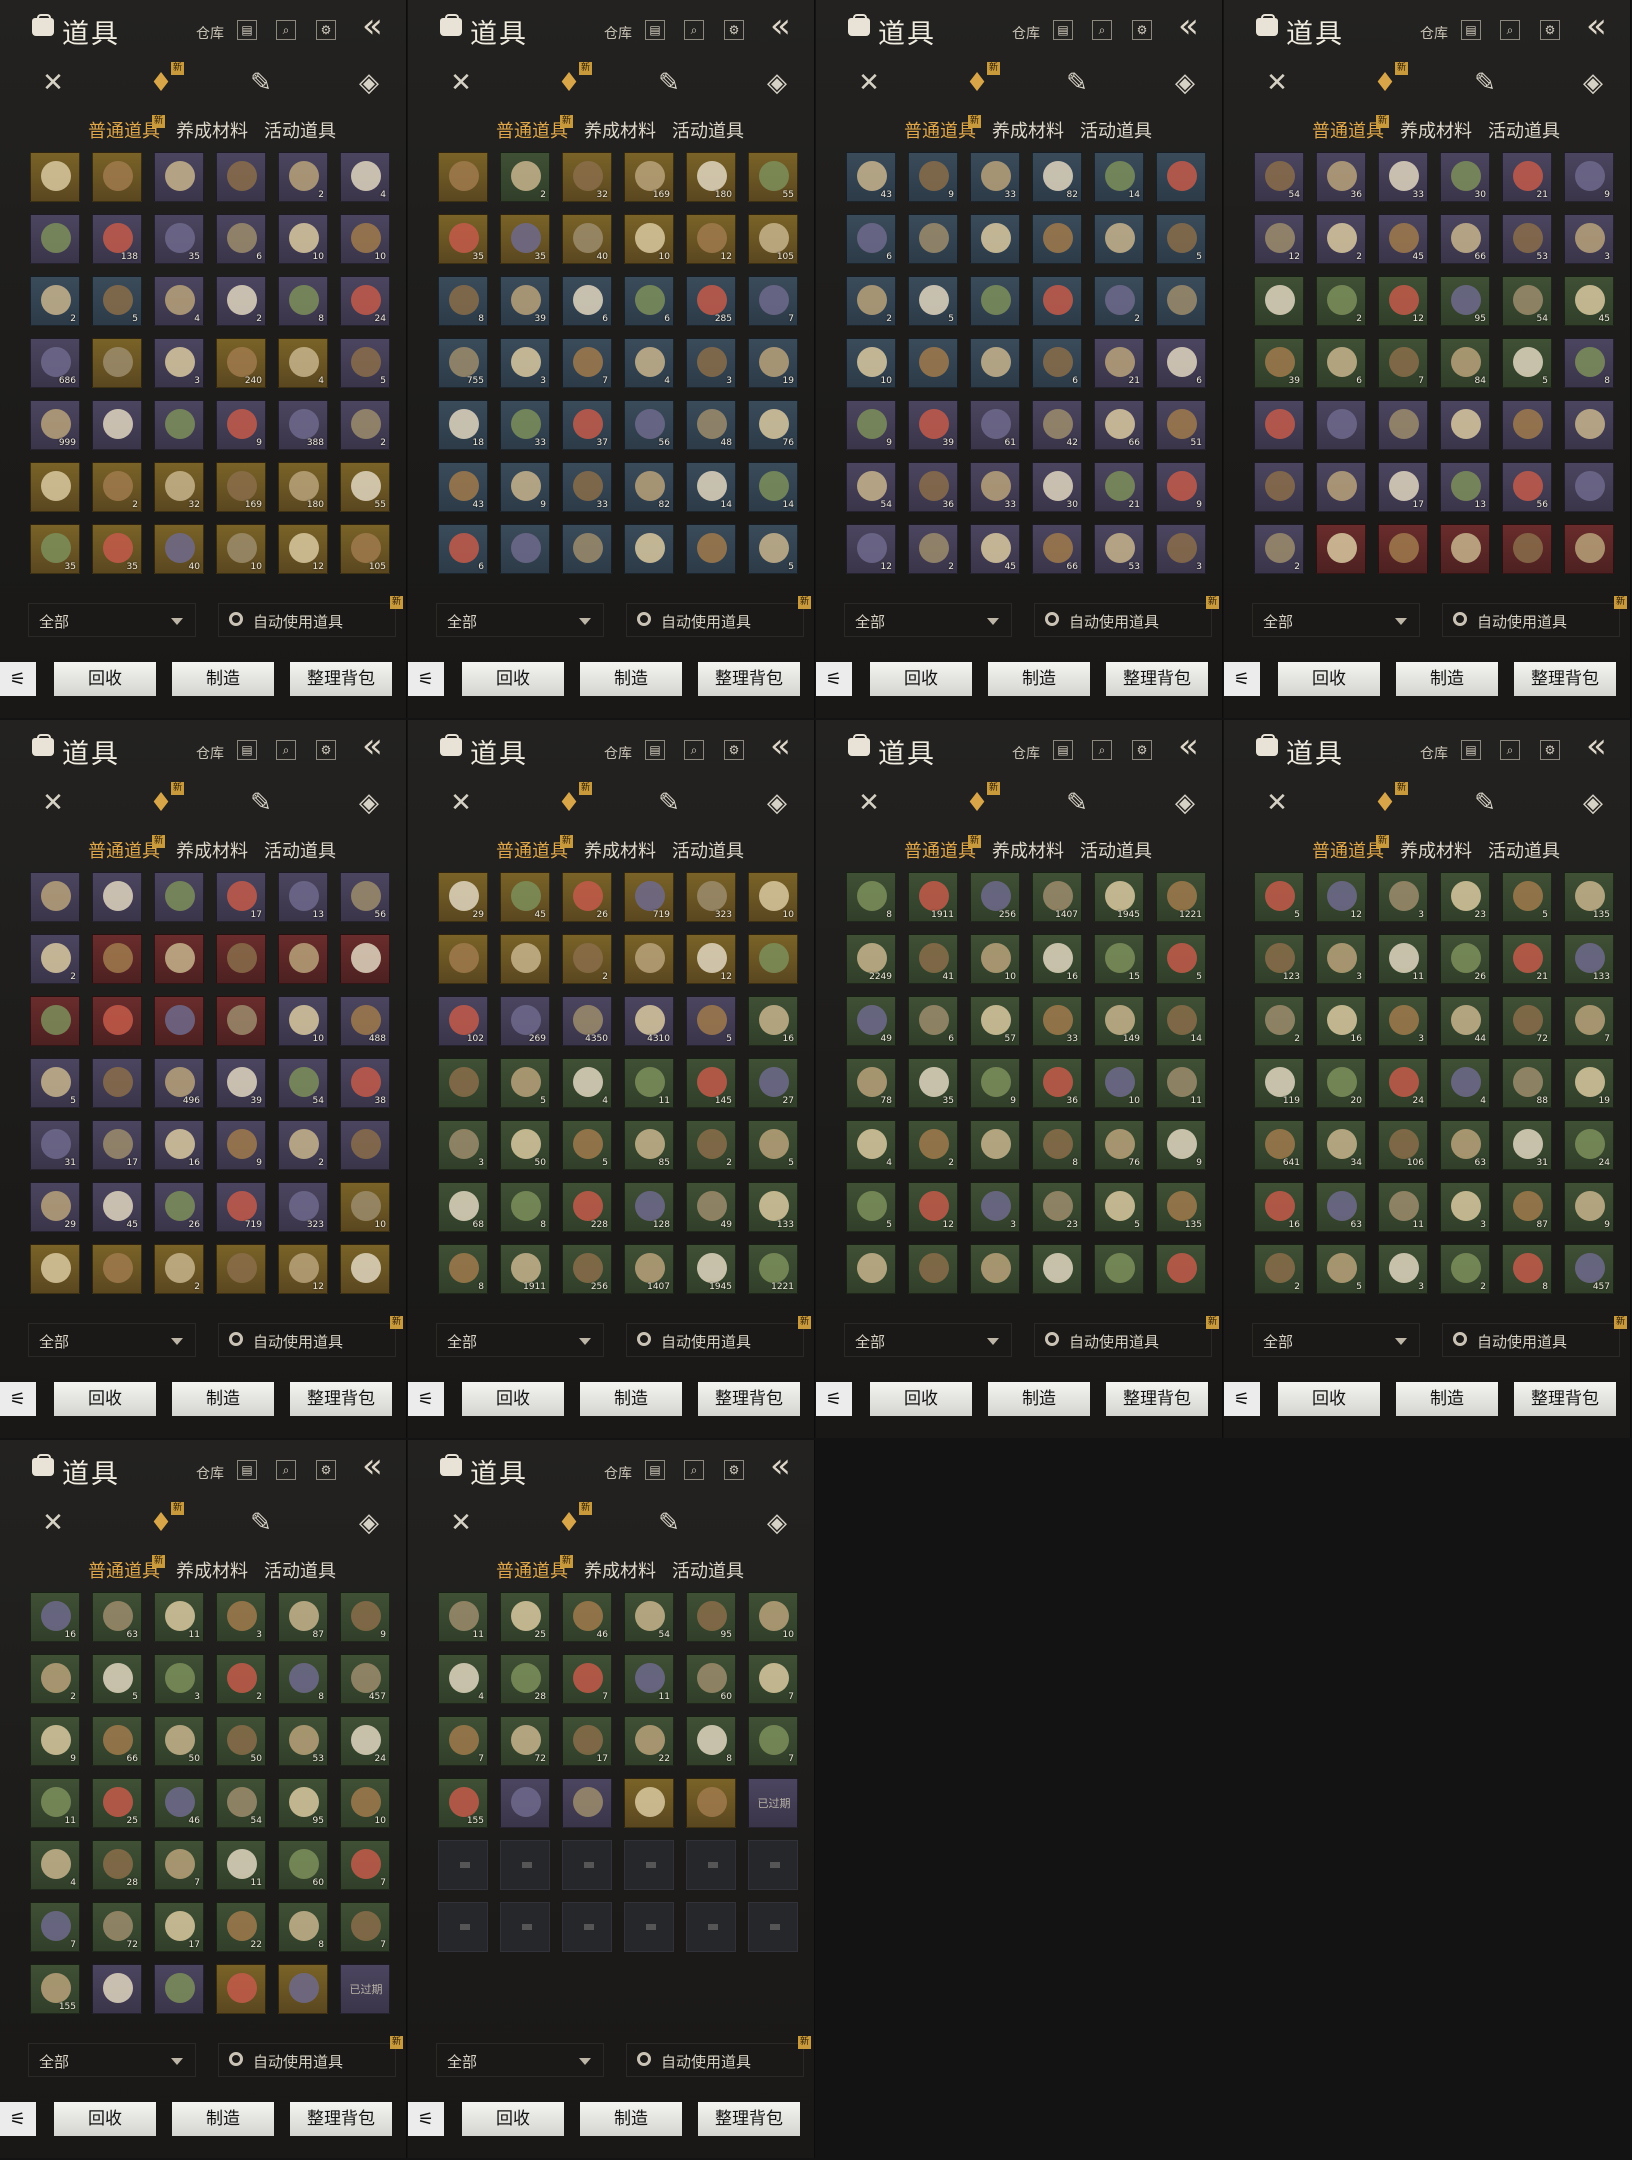 The height and width of the screenshot is (2160, 1632). What do you see at coordinates (933, 425) in the screenshot?
I see `item-slot: 39` at bounding box center [933, 425].